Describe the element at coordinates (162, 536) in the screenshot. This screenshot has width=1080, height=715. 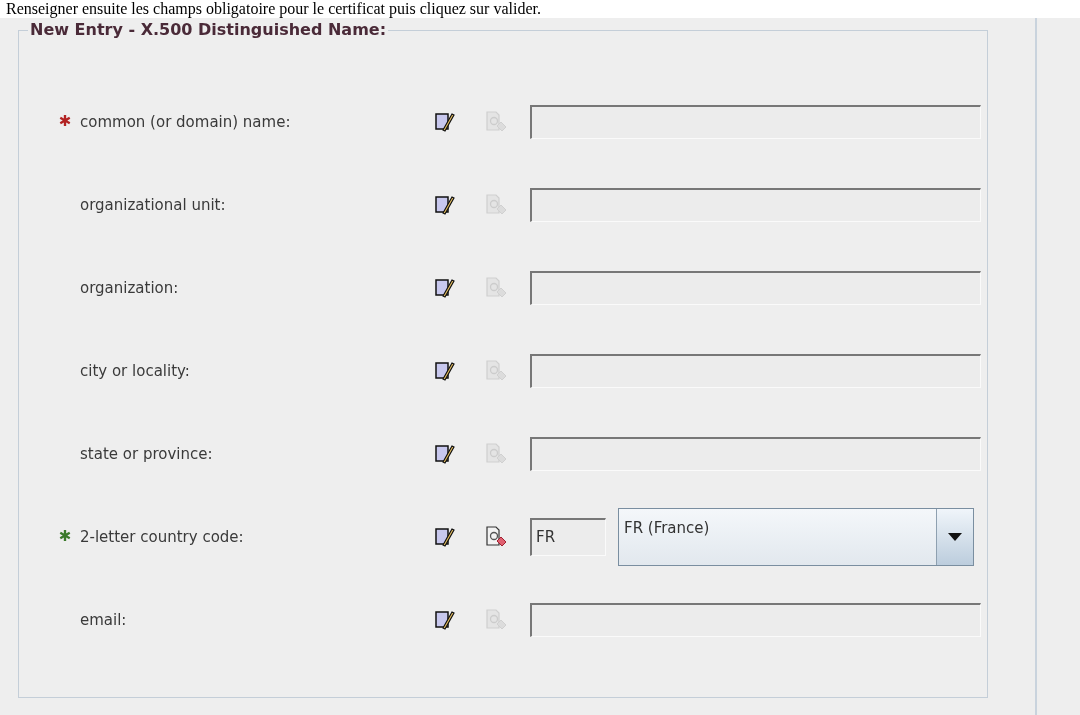
I see `field-label: 2-letter country code:` at that location.